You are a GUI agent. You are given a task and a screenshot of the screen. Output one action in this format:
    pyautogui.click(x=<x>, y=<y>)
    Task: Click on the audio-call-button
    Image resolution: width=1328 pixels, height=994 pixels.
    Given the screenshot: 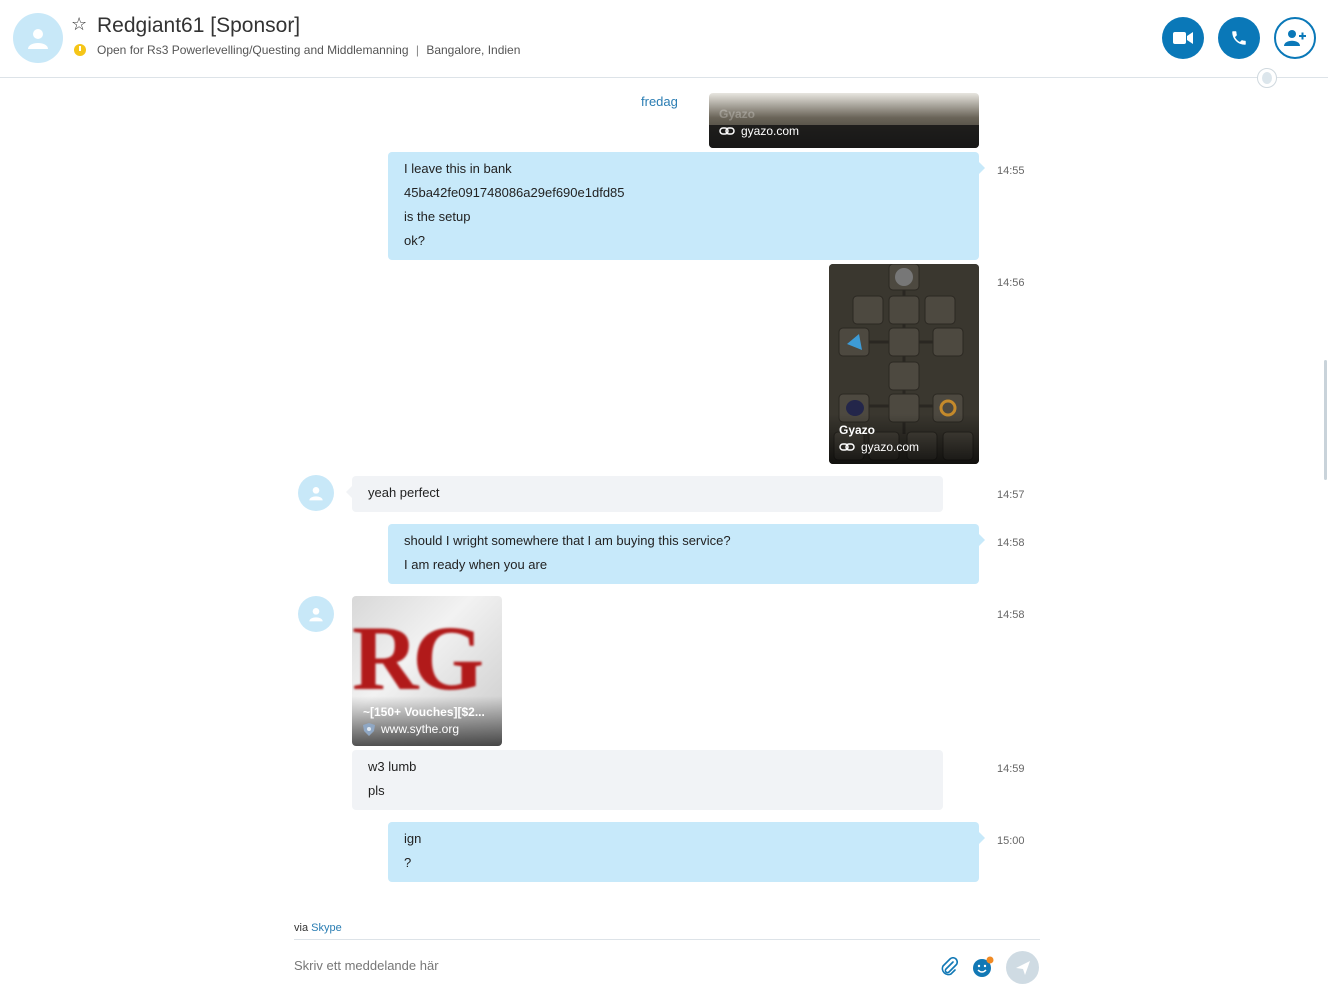 What is the action you would take?
    pyautogui.click(x=1239, y=38)
    